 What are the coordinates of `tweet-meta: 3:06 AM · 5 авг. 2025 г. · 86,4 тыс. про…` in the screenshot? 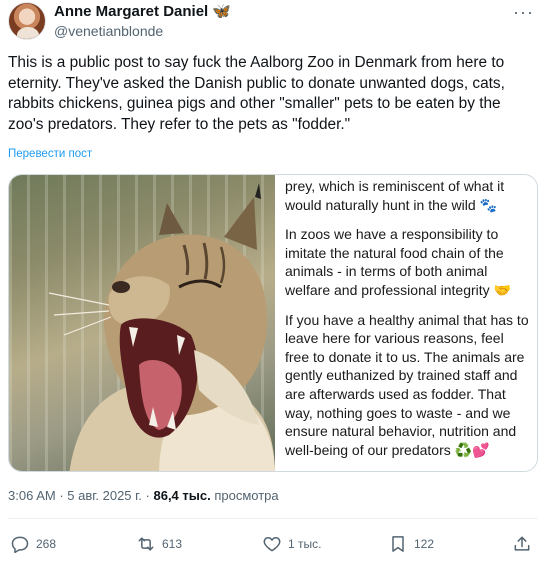 It's located at (143, 495).